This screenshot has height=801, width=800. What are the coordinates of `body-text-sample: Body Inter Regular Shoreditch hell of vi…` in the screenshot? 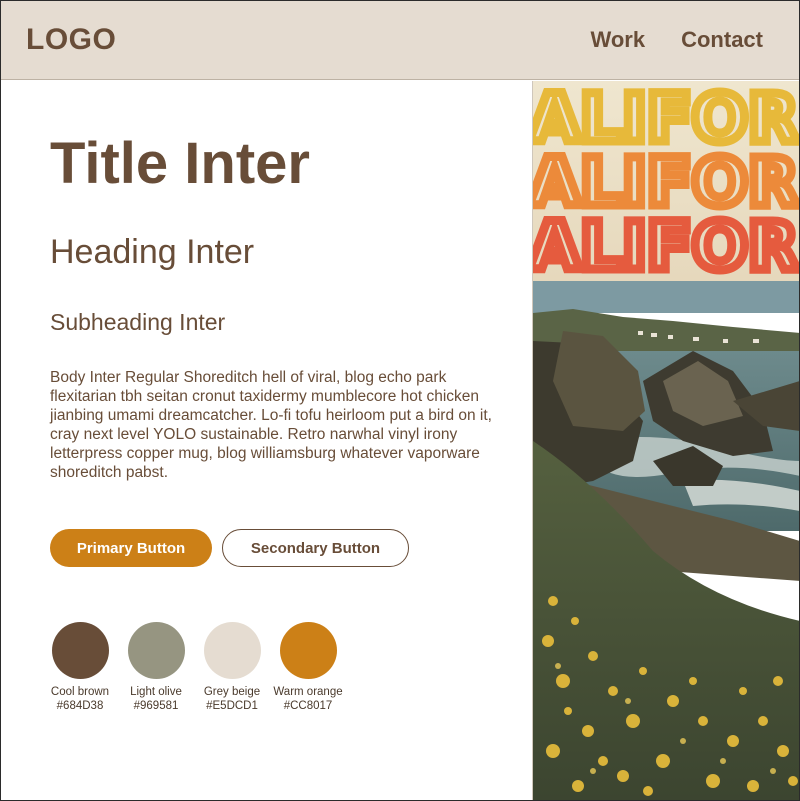 It's located at (271, 425).